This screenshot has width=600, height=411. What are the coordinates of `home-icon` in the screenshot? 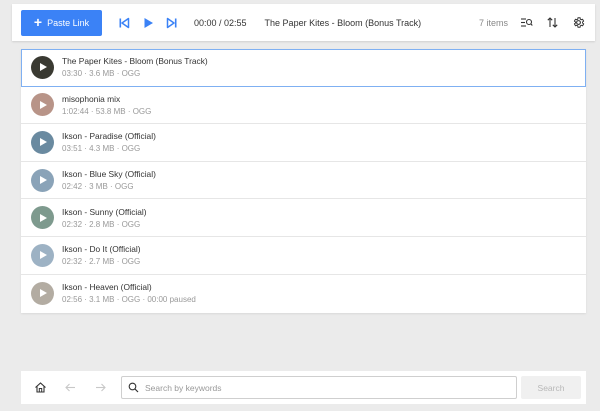 It's located at (40, 387).